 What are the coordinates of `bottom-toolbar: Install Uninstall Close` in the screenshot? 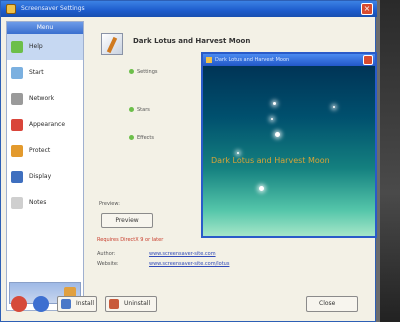 It's located at (189, 306).